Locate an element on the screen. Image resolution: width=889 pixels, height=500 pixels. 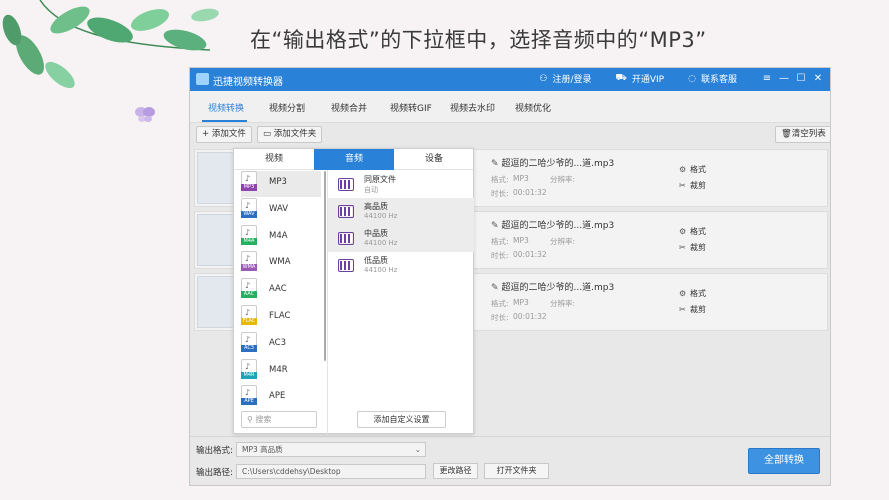
audio-file-icon: ♪ AC3 is located at coordinates (249, 341).